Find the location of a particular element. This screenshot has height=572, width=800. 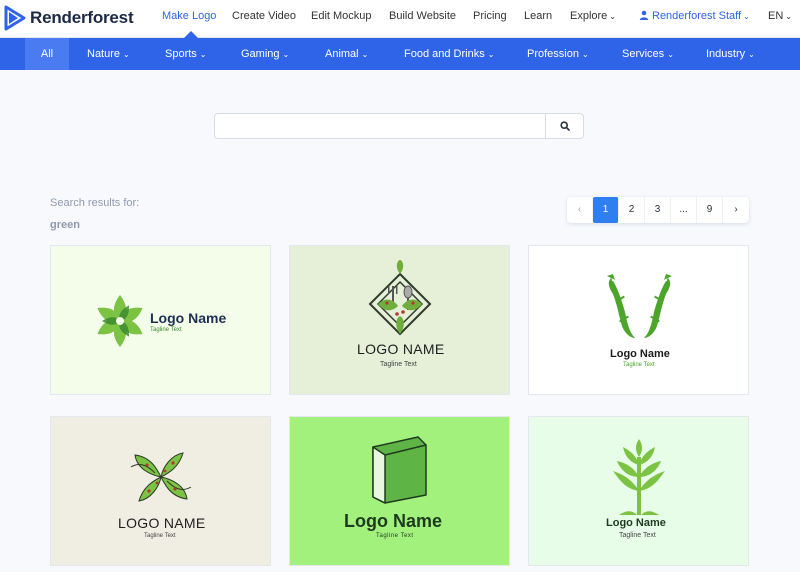

category-label: Animal is located at coordinates (342, 54).